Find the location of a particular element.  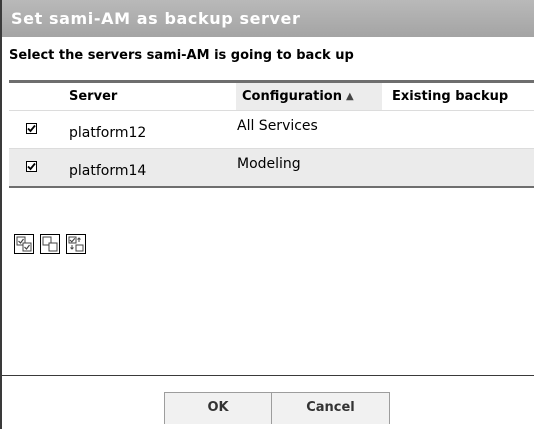

table-row: platform12 All Services is located at coordinates (271, 129).